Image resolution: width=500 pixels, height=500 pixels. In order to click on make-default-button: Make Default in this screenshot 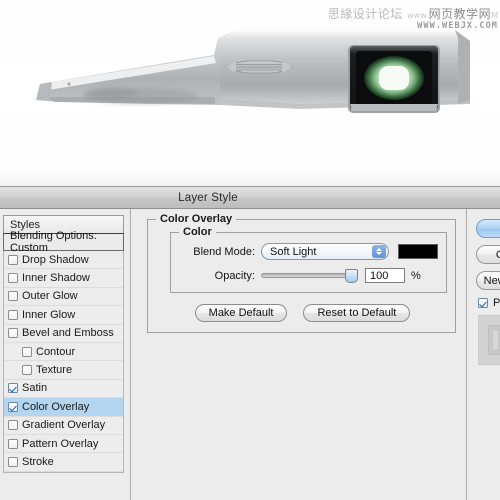, I will do `click(241, 313)`.